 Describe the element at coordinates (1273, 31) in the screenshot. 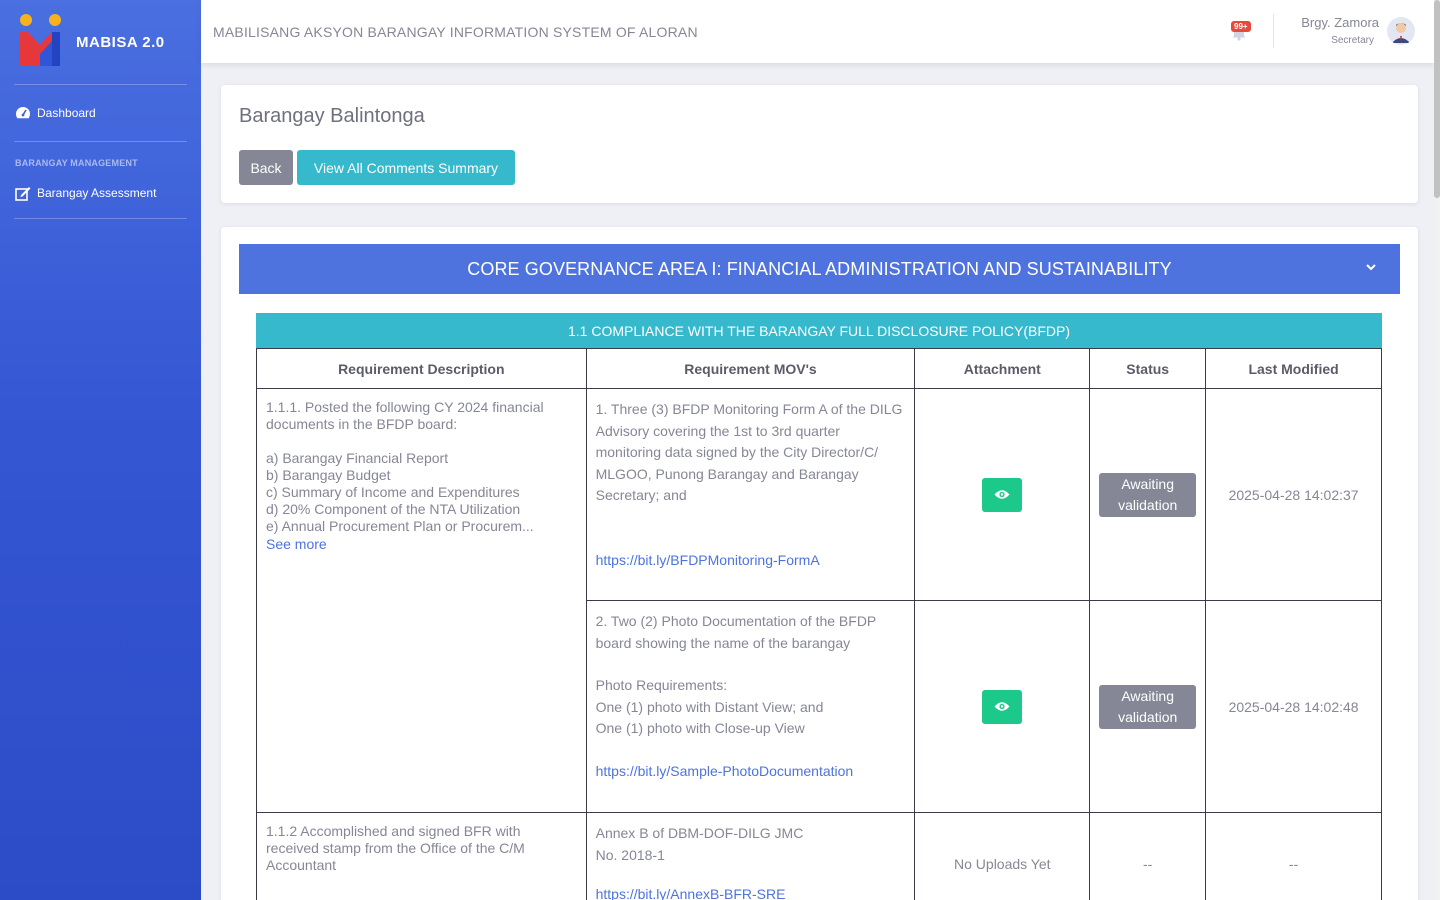

I see `topbar-divider` at that location.